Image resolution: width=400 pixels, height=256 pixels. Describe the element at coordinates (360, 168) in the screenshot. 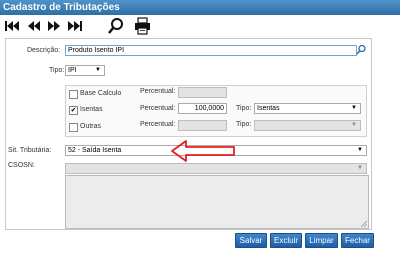

I see `csosn-dropdown-icon: ▼` at that location.